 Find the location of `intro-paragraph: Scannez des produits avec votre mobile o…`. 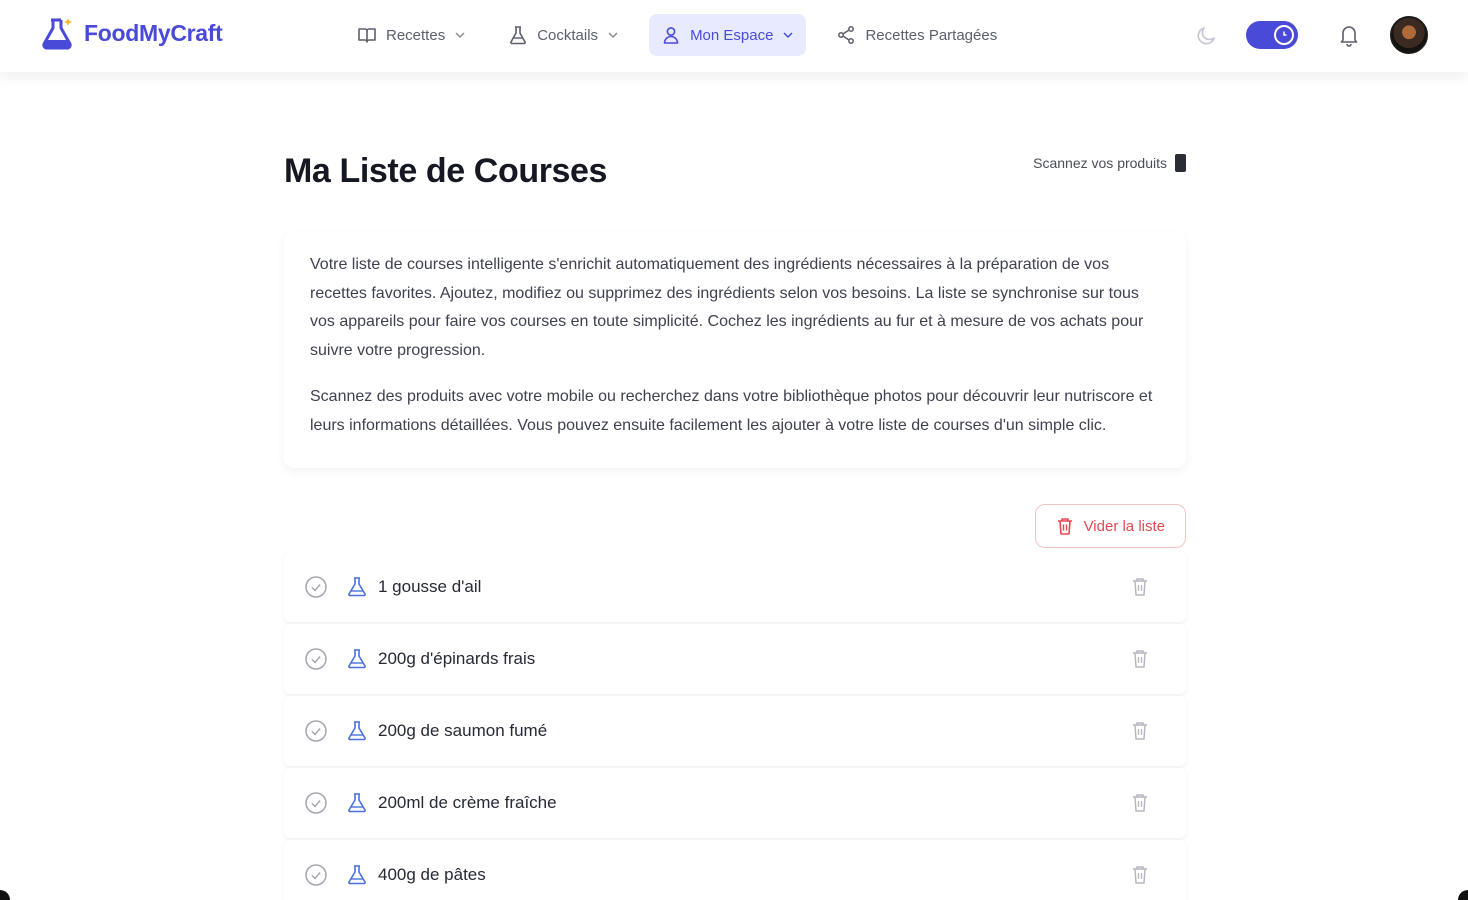

intro-paragraph: Scannez des produits avec votre mobile o… is located at coordinates (731, 411).